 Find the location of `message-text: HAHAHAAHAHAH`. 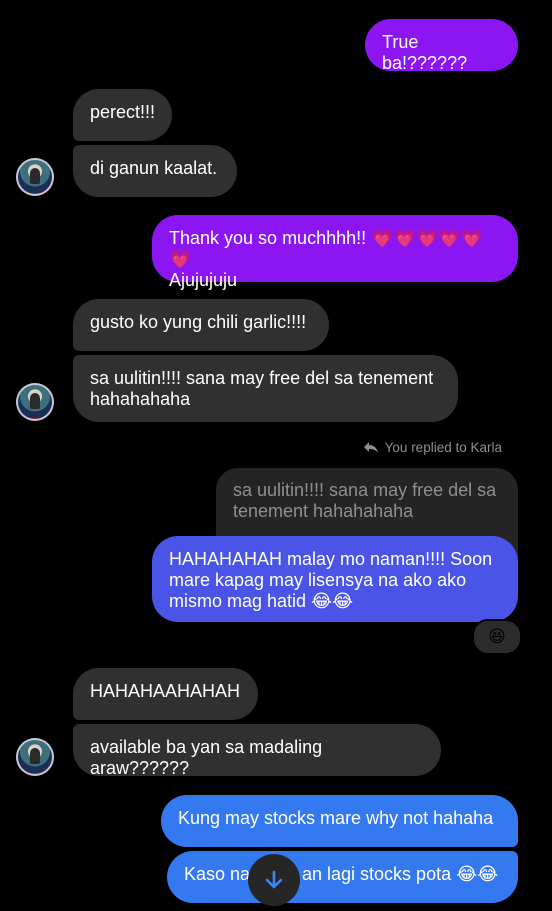

message-text: HAHAHAAHAHAH is located at coordinates (165, 691).